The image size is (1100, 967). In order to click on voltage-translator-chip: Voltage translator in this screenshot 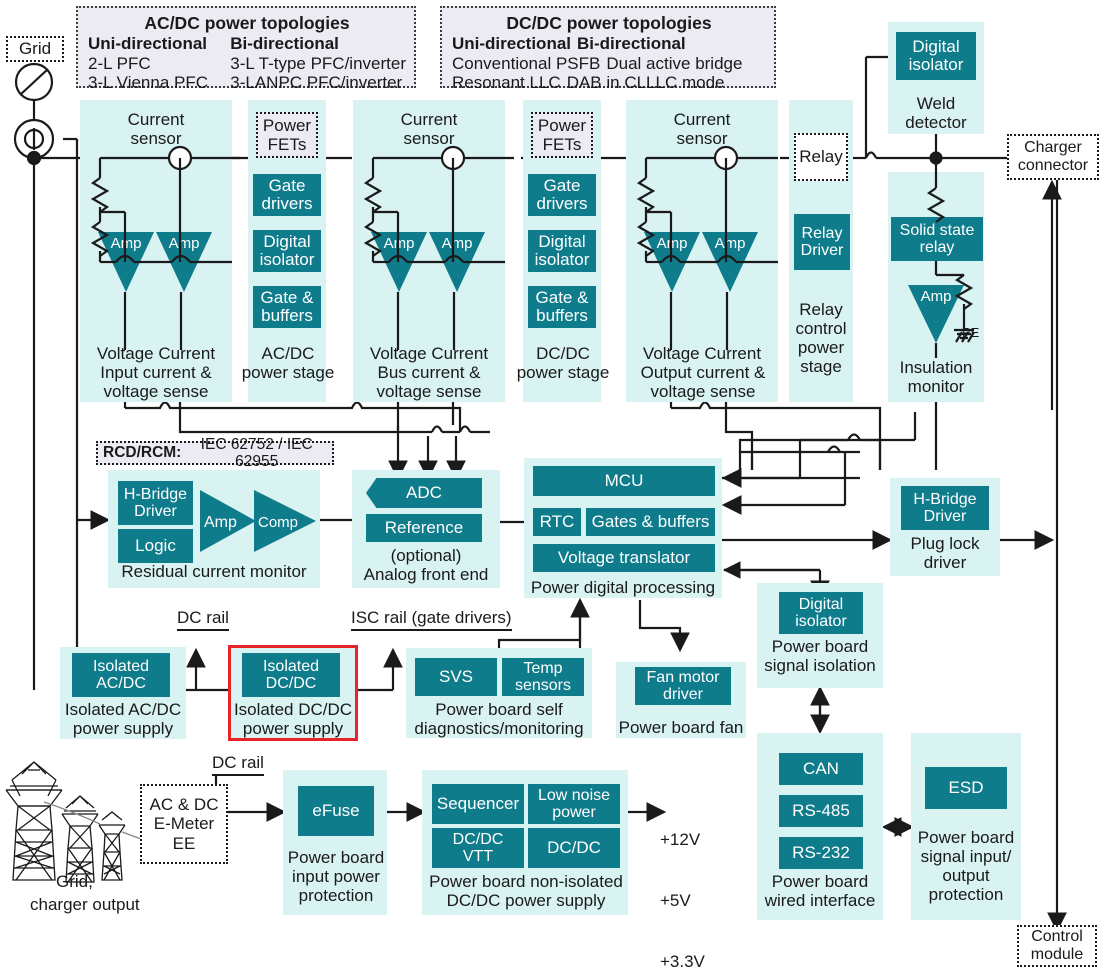, I will do `click(624, 558)`.